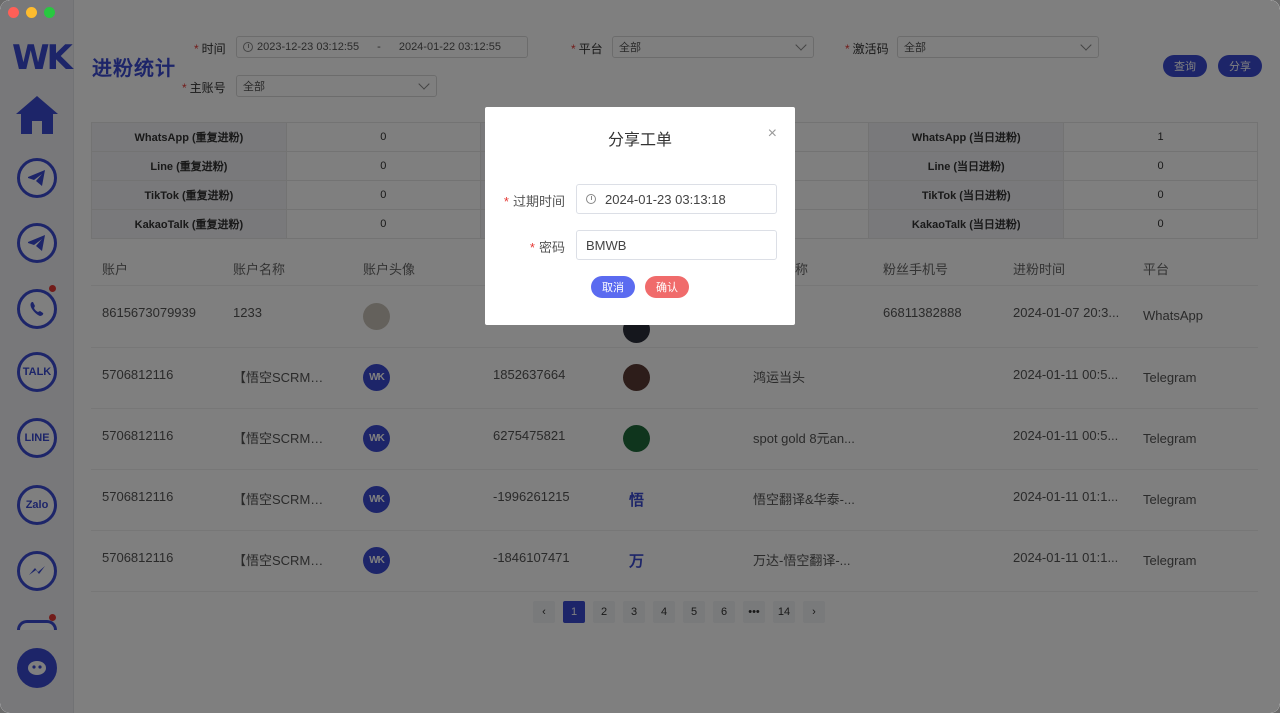 The image size is (1280, 713). I want to click on password-input: BMWB, so click(676, 245).